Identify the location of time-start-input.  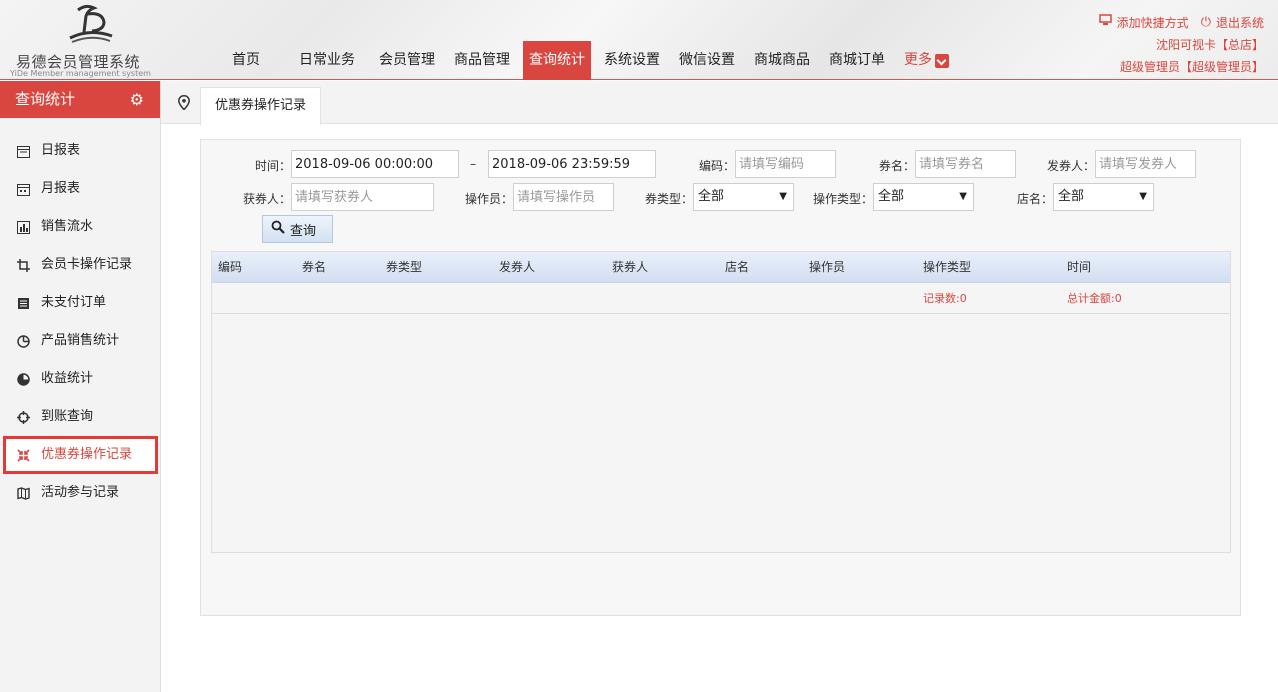
(375, 164).